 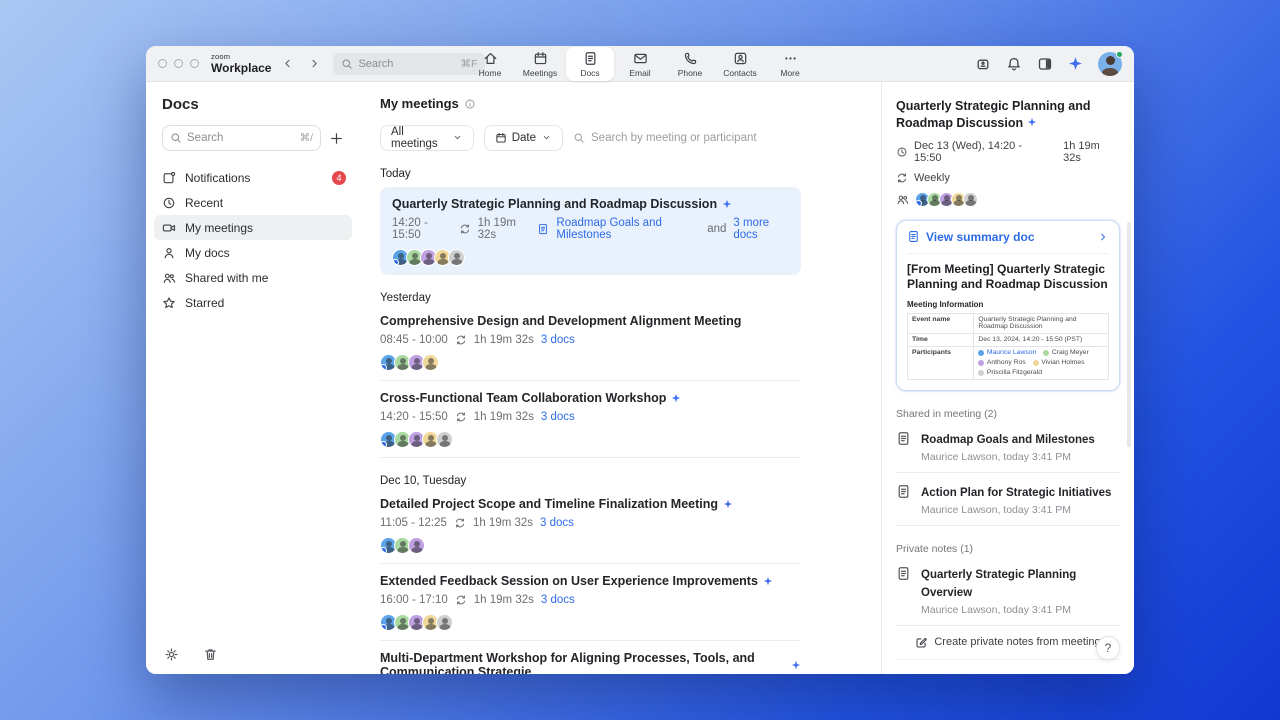 I want to click on sidebar-item-recent: Recent, so click(x=253, y=202).